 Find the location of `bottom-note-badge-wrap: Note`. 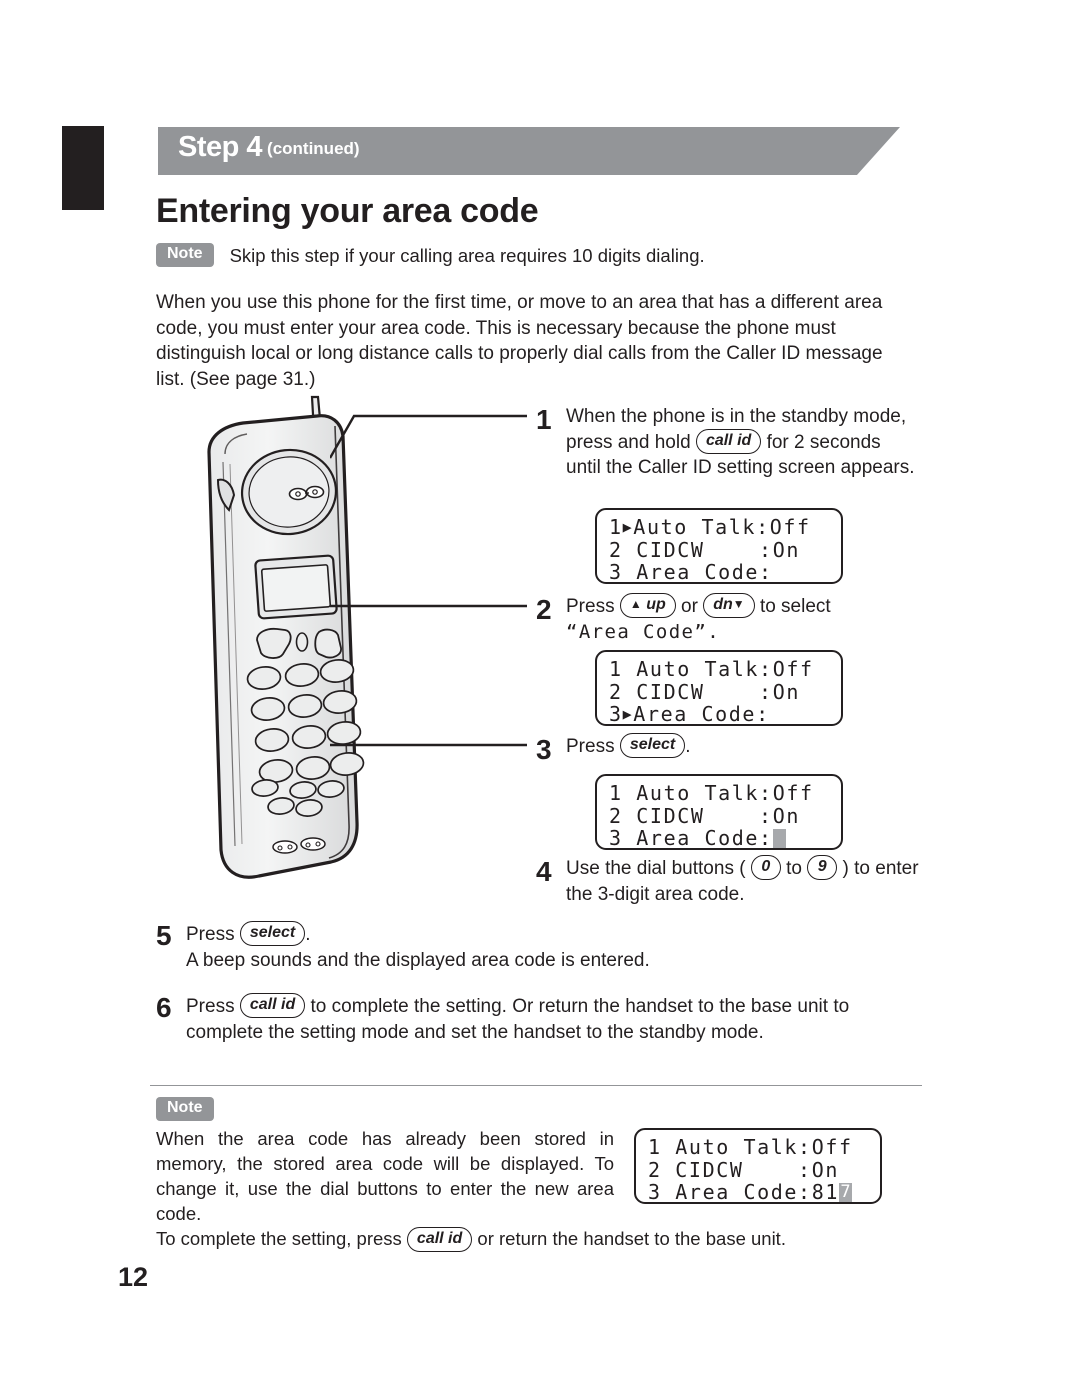

bottom-note-badge-wrap: Note is located at coordinates (185, 1109).